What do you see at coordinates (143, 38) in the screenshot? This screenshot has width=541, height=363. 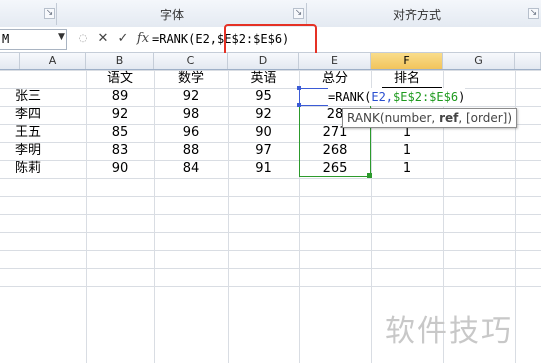 I see `insert-function-icon: fx` at bounding box center [143, 38].